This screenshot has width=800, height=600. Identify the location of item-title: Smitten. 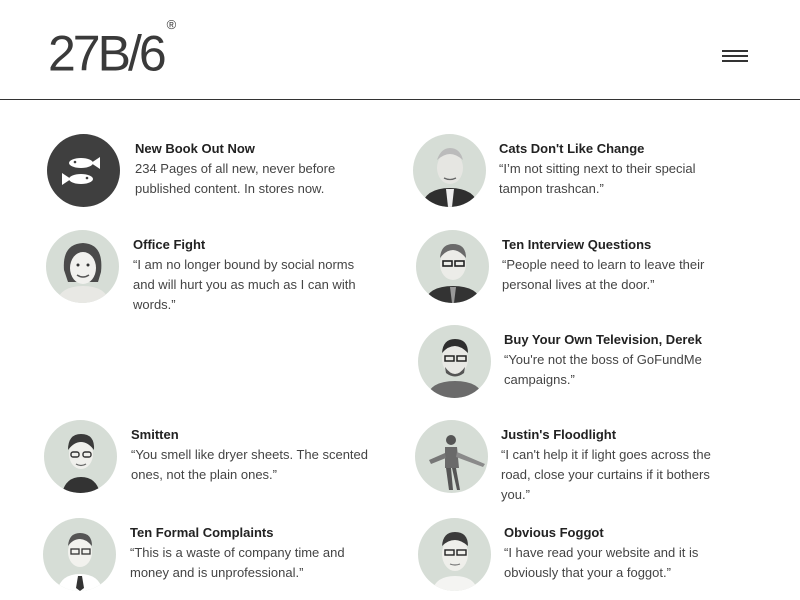
(251, 434).